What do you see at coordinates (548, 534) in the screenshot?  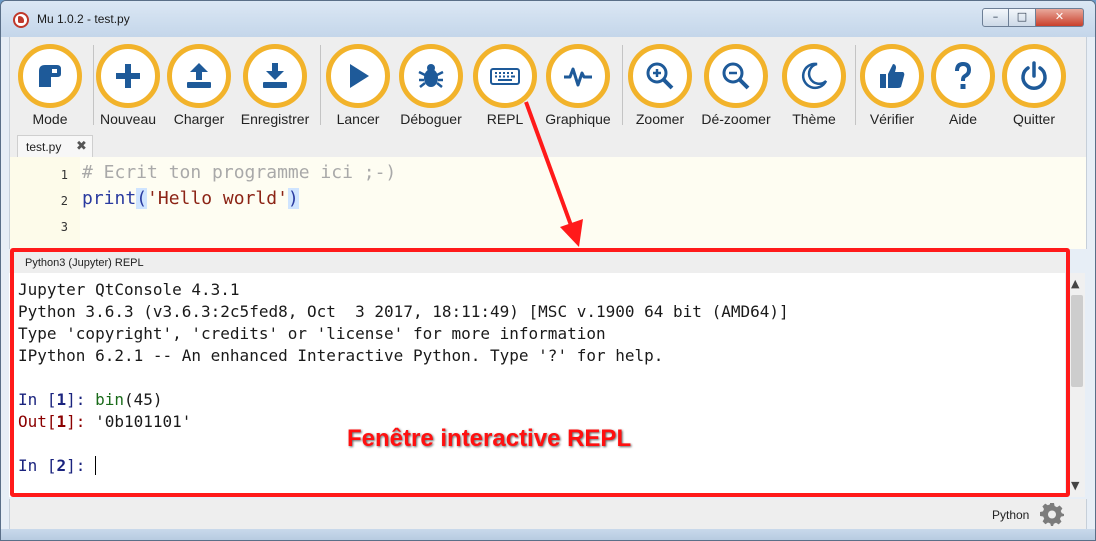 I see `window-bottom-frame` at bounding box center [548, 534].